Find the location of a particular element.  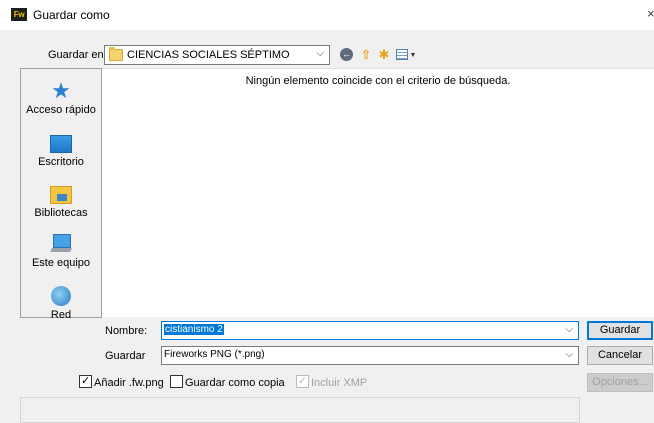

file-type-value: Fireworks PNG (*.png) is located at coordinates (214, 354).